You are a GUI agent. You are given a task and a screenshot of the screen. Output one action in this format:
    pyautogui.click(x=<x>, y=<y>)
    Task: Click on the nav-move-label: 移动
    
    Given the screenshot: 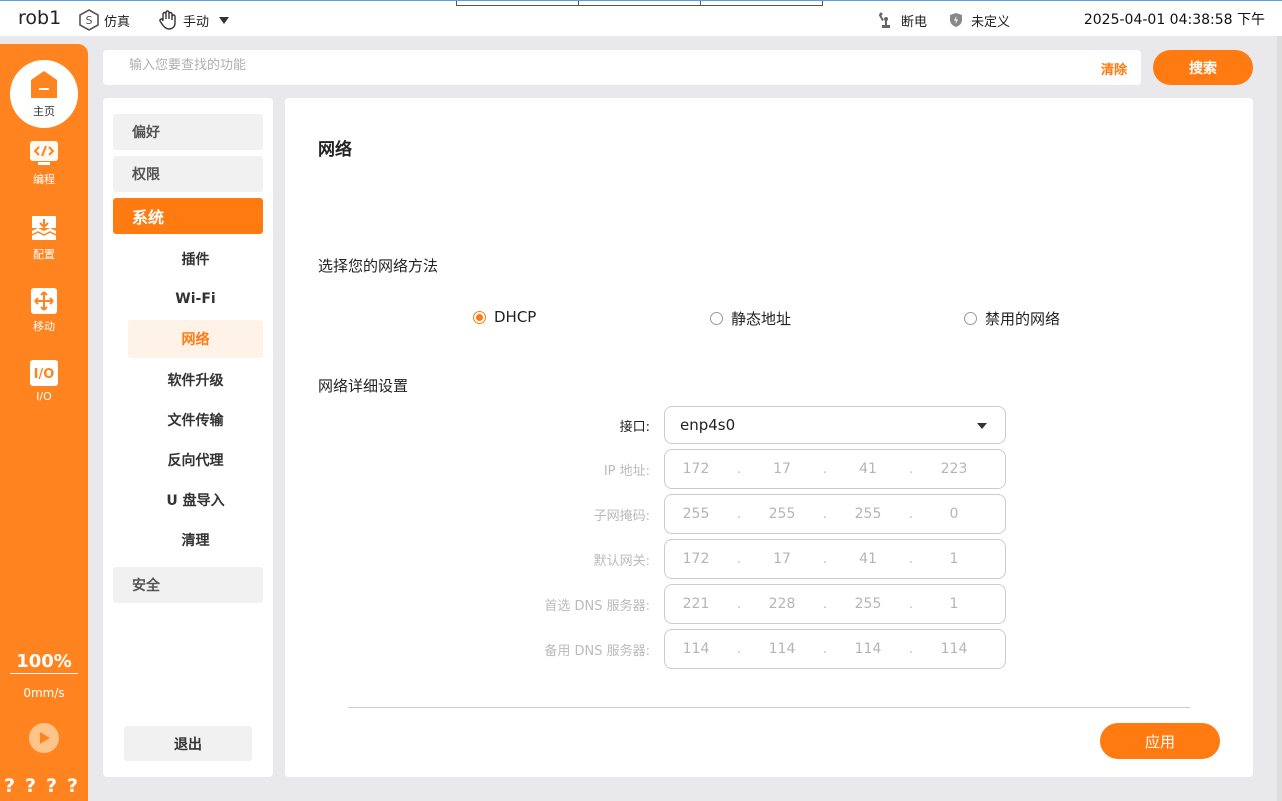 What is the action you would take?
    pyautogui.click(x=44, y=326)
    